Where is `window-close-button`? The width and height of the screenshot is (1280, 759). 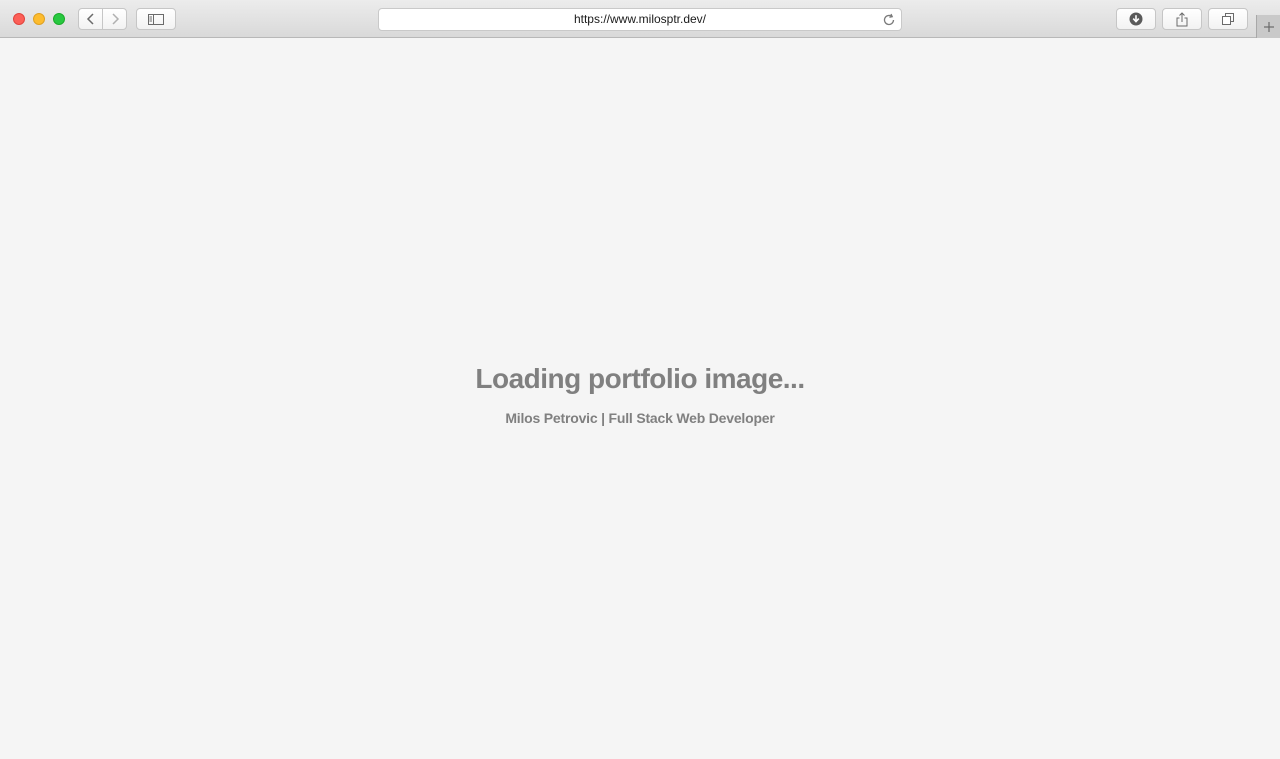
window-close-button is located at coordinates (19, 19).